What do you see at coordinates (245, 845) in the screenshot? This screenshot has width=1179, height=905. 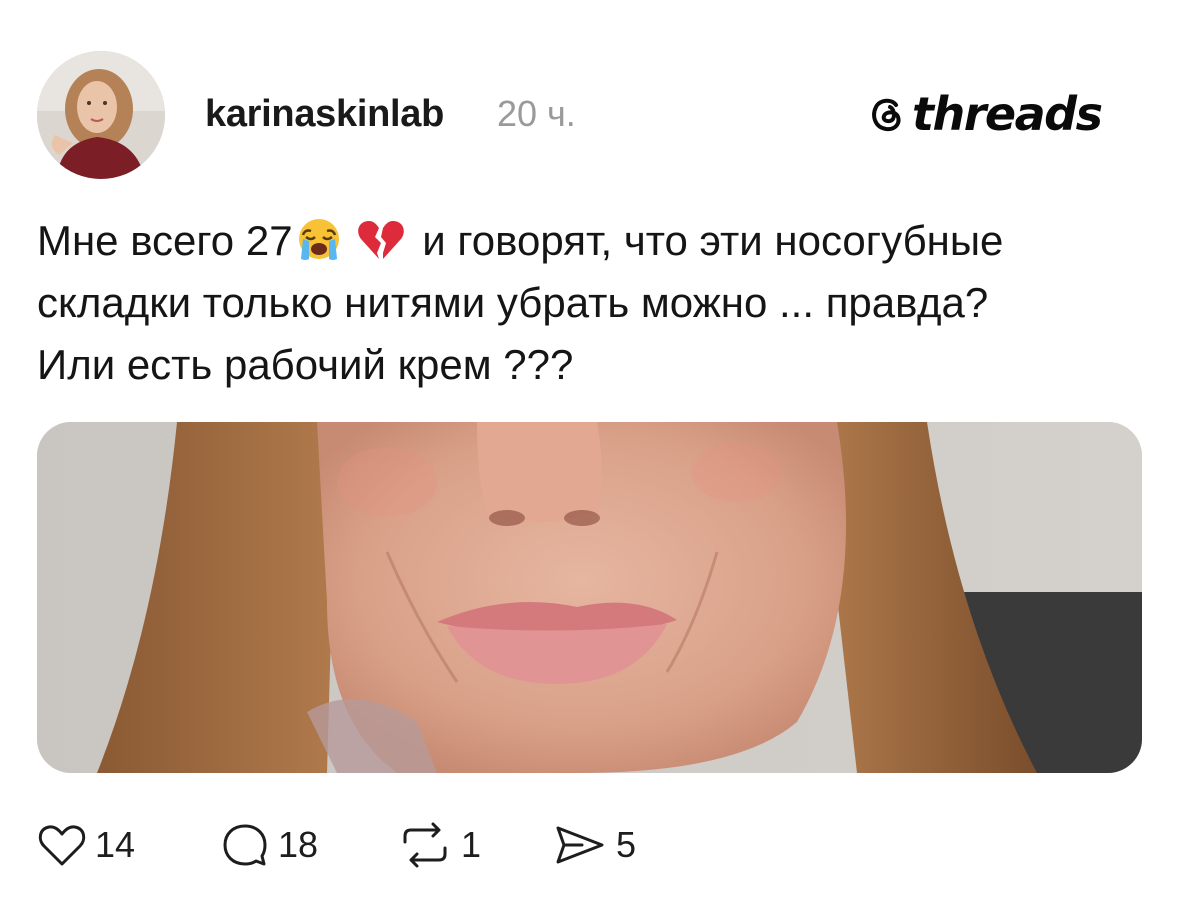 I see `comment-icon` at bounding box center [245, 845].